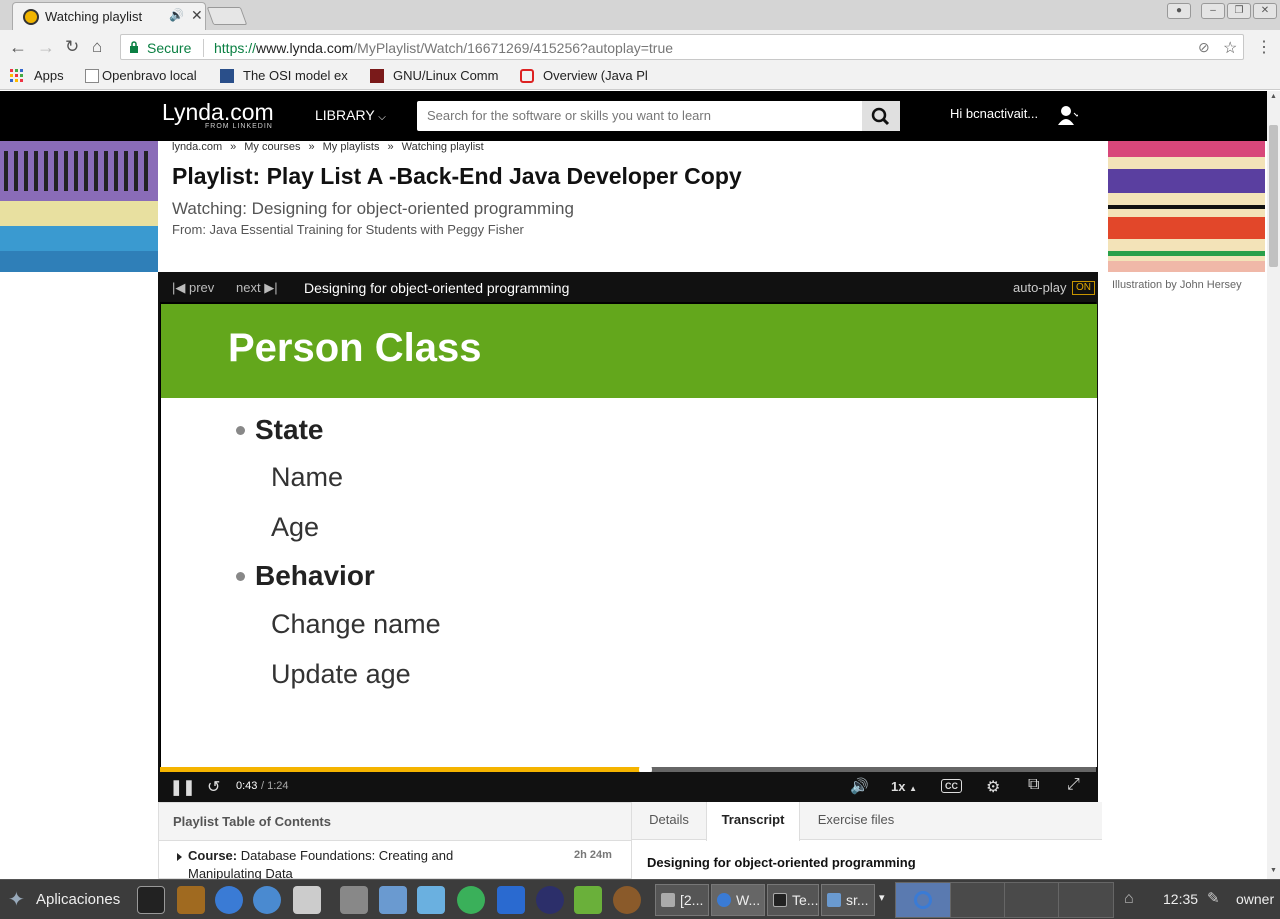 This screenshot has height=919, width=1280. Describe the element at coordinates (1204, 47) in the screenshot. I see `translate-icon: ⊘` at that location.